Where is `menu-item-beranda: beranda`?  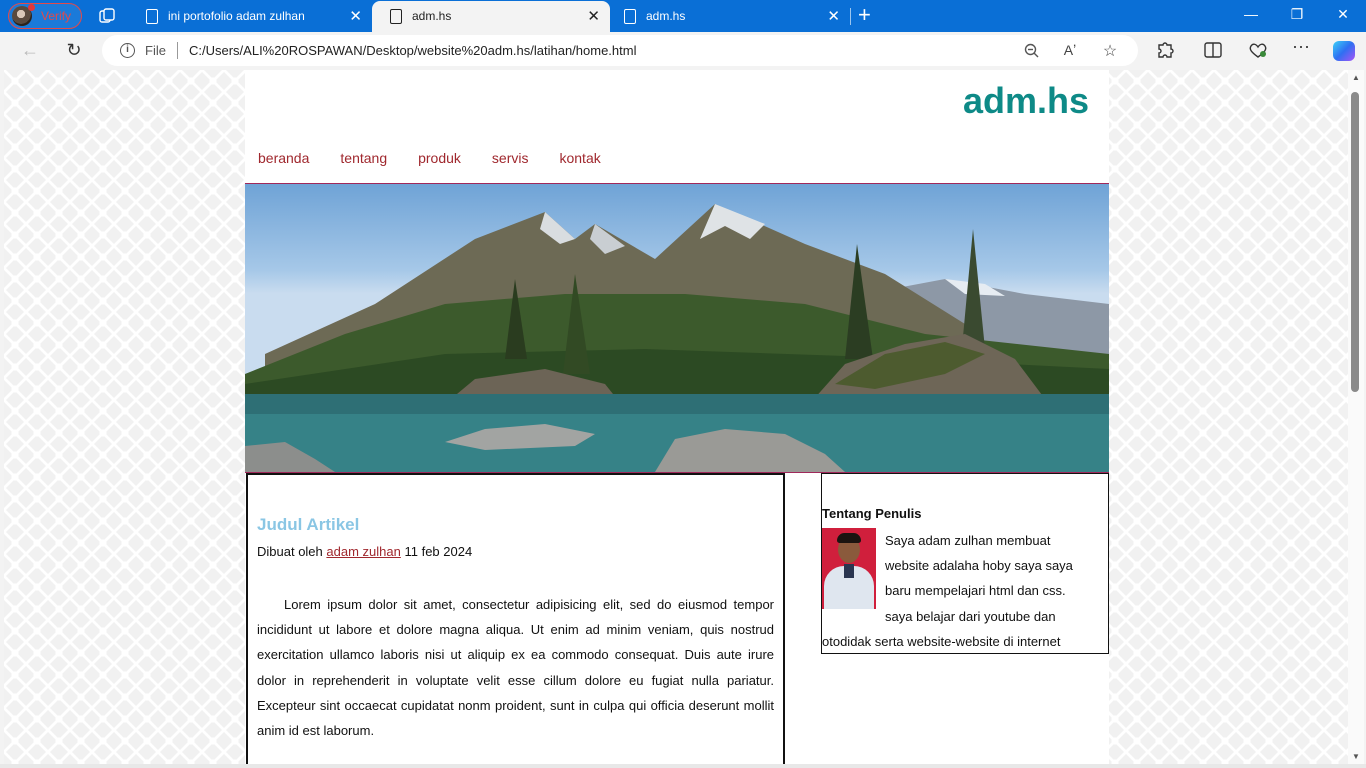
menu-item-beranda: beranda is located at coordinates (283, 158).